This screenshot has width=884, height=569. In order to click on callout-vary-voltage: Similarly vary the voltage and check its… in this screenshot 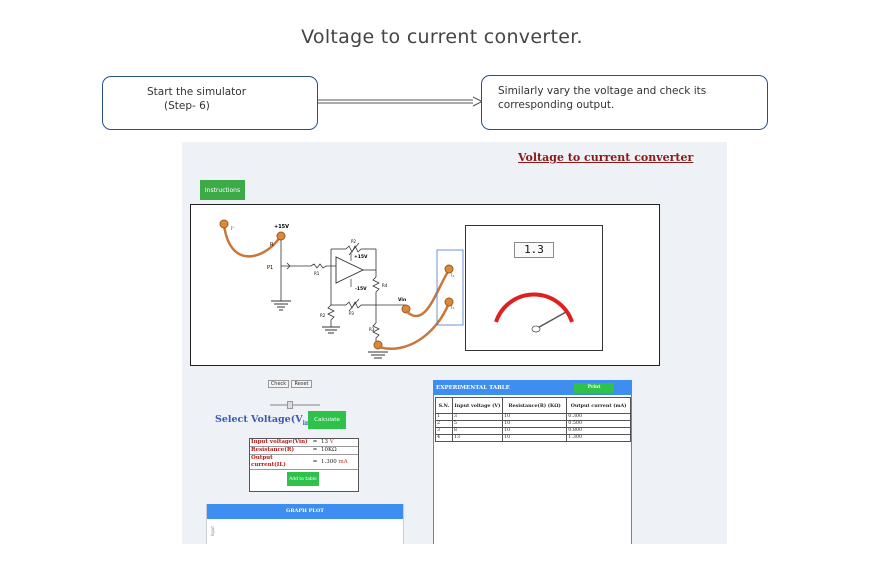, I will do `click(624, 102)`.